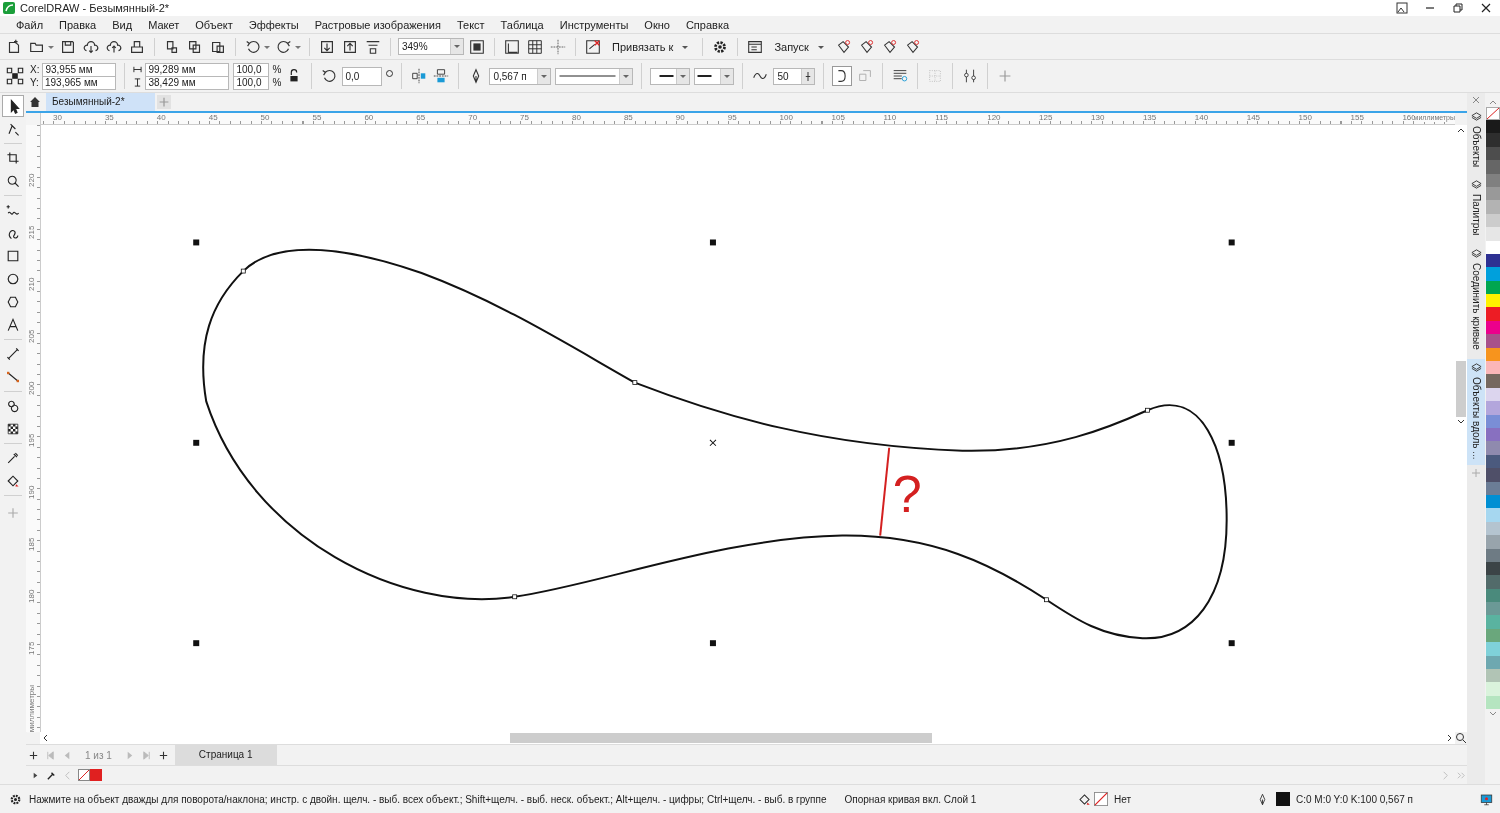 This screenshot has width=1500, height=813. Describe the element at coordinates (1476, 300) in the screenshot. I see `docker-tab: Соединить кривые` at that location.